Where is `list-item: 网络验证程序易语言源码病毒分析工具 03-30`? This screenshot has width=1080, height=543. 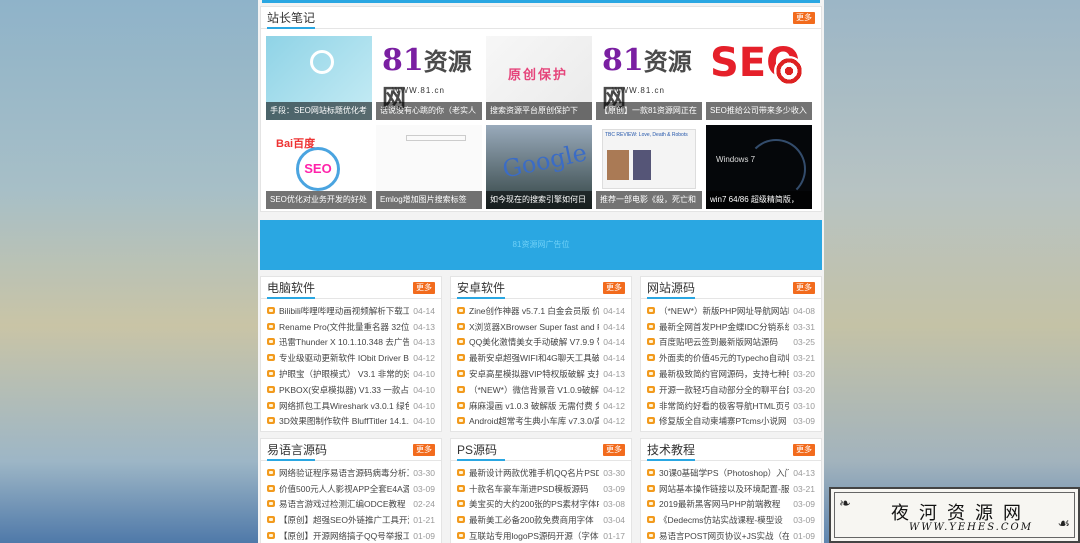 list-item: 网络验证程序易语言源码病毒分析工具 03-30 is located at coordinates (351, 473).